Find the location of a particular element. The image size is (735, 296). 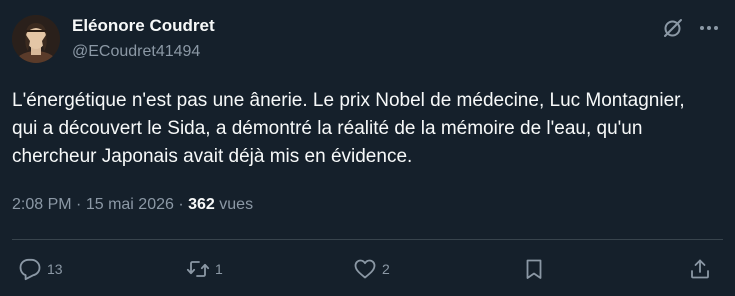

bookmark-button is located at coordinates (534, 269).